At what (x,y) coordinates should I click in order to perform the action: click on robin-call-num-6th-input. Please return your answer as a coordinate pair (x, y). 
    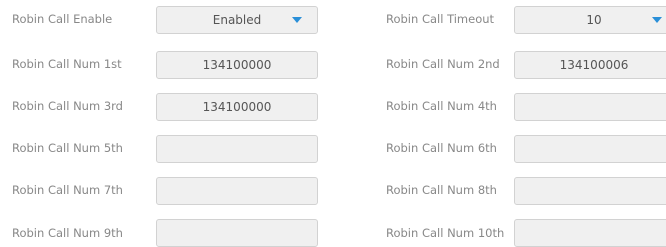
    Looking at the image, I should click on (590, 149).